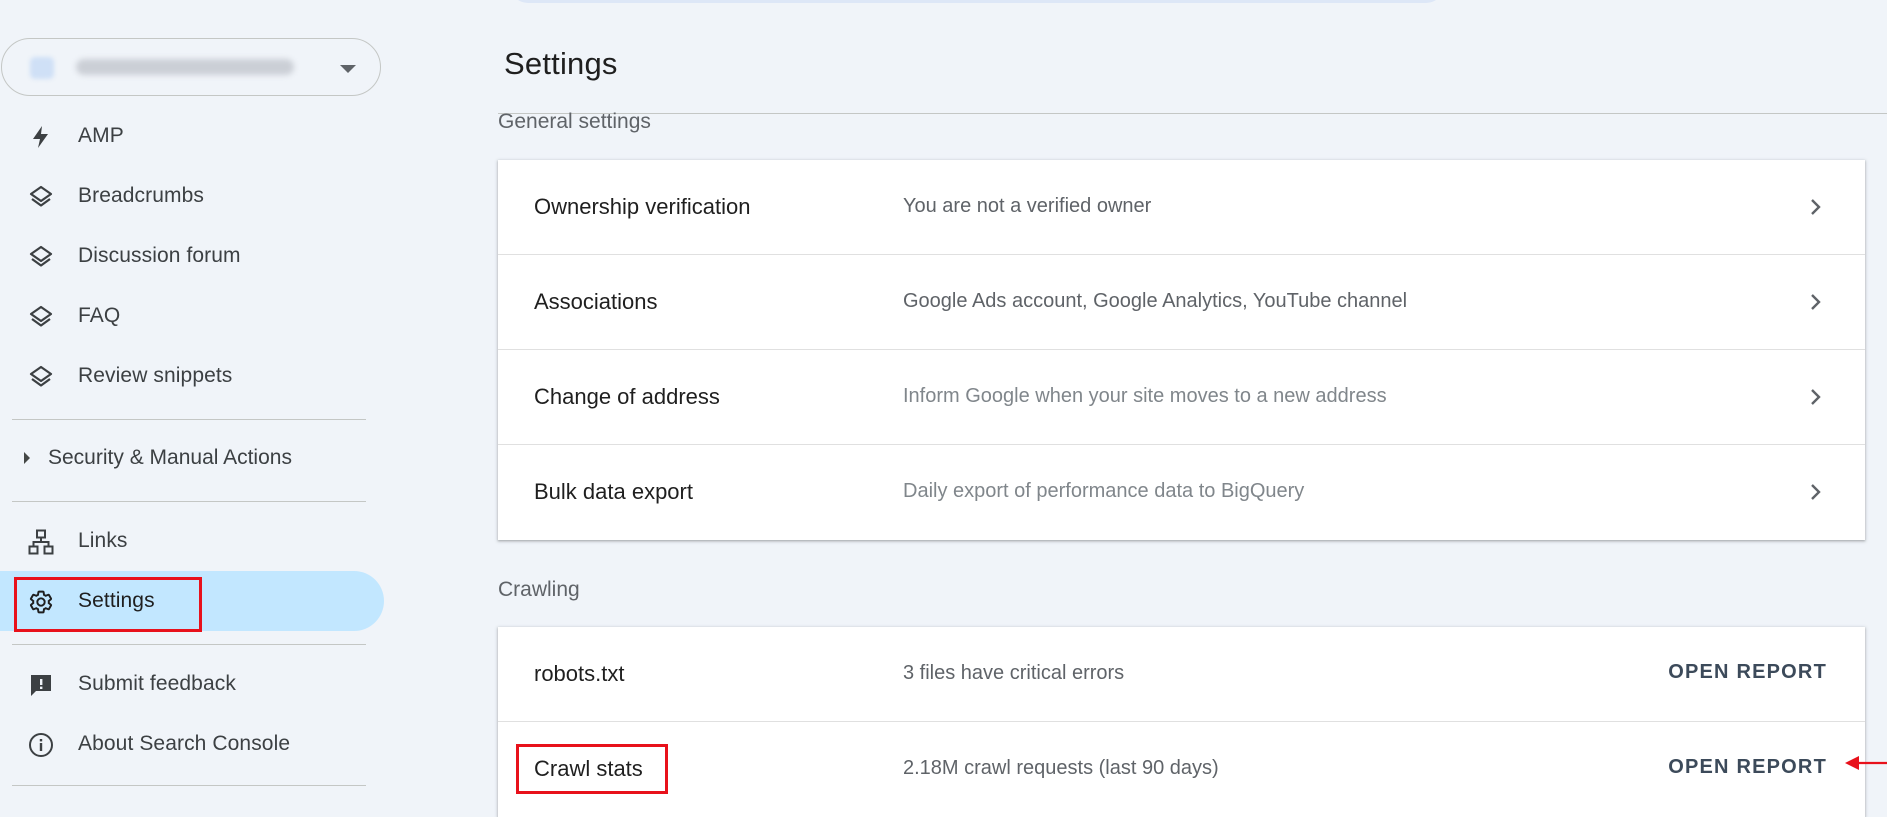 The width and height of the screenshot is (1887, 817). I want to click on sitemap-icon, so click(41, 542).